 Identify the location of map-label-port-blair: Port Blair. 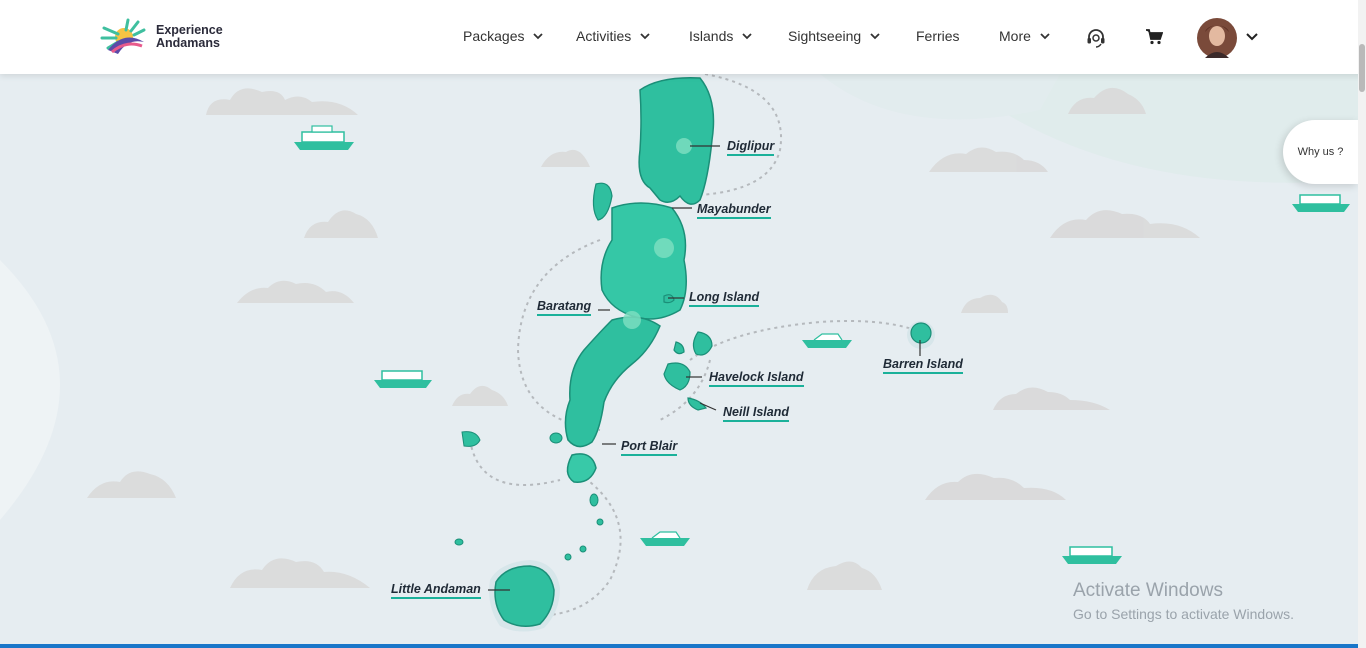
(649, 447).